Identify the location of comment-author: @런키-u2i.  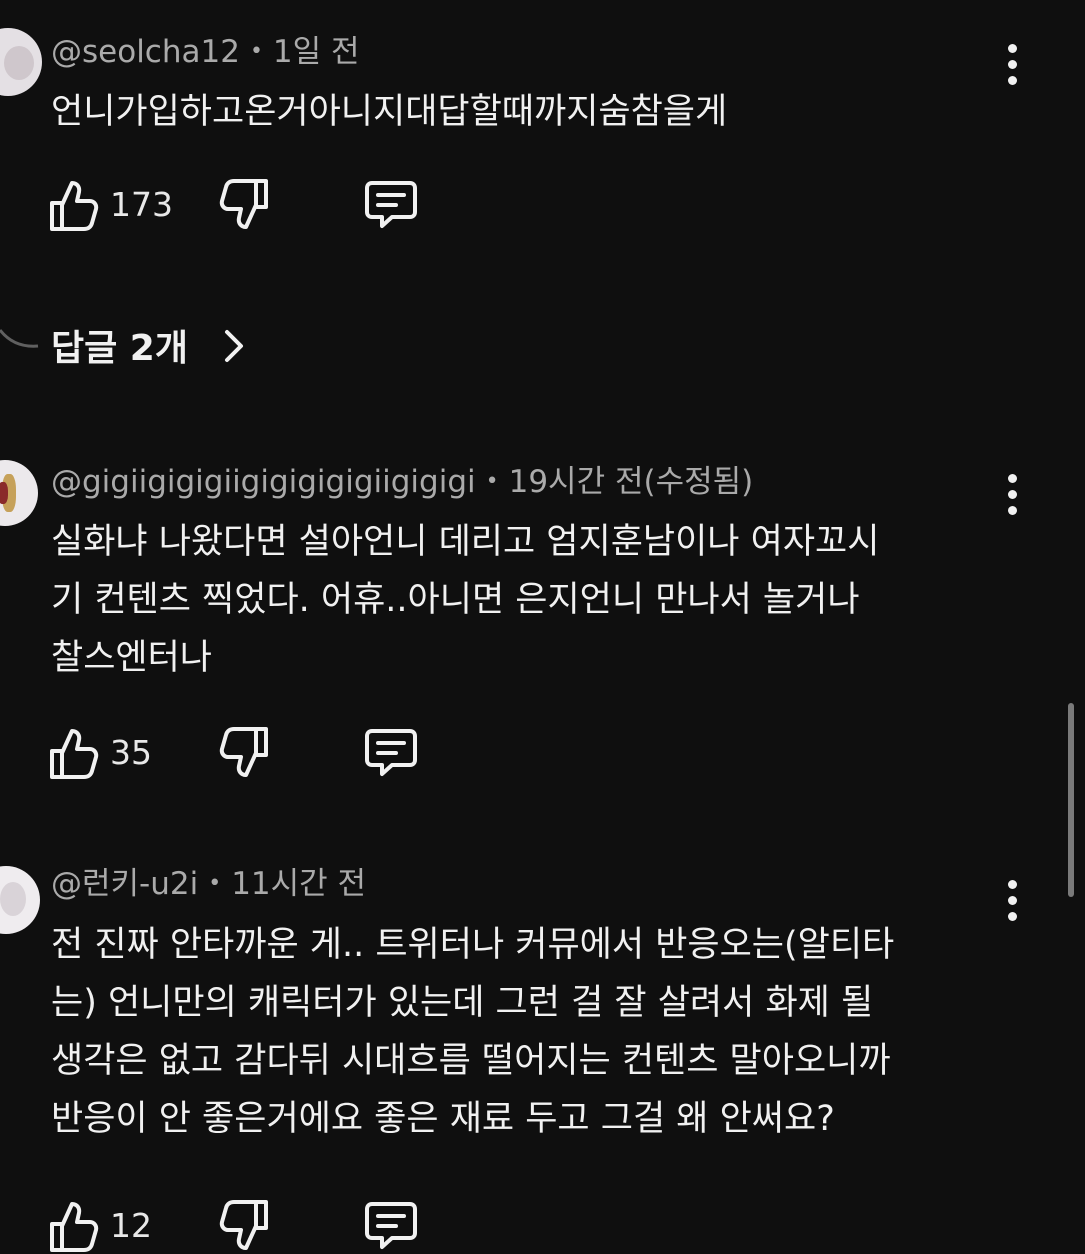
(124, 884).